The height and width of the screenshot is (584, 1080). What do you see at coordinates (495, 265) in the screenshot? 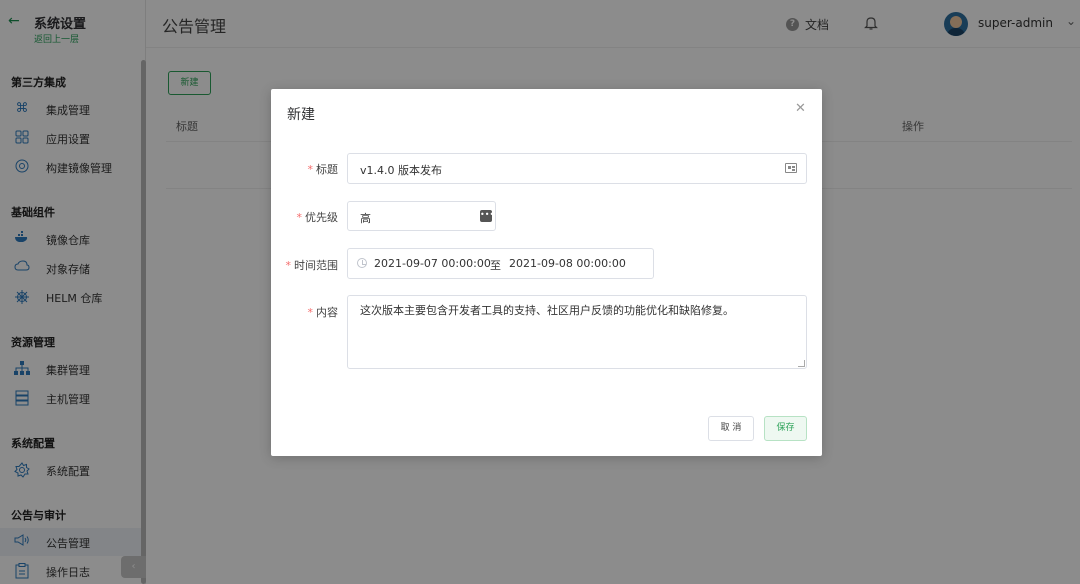
I see `range-separator: 至` at bounding box center [495, 265].